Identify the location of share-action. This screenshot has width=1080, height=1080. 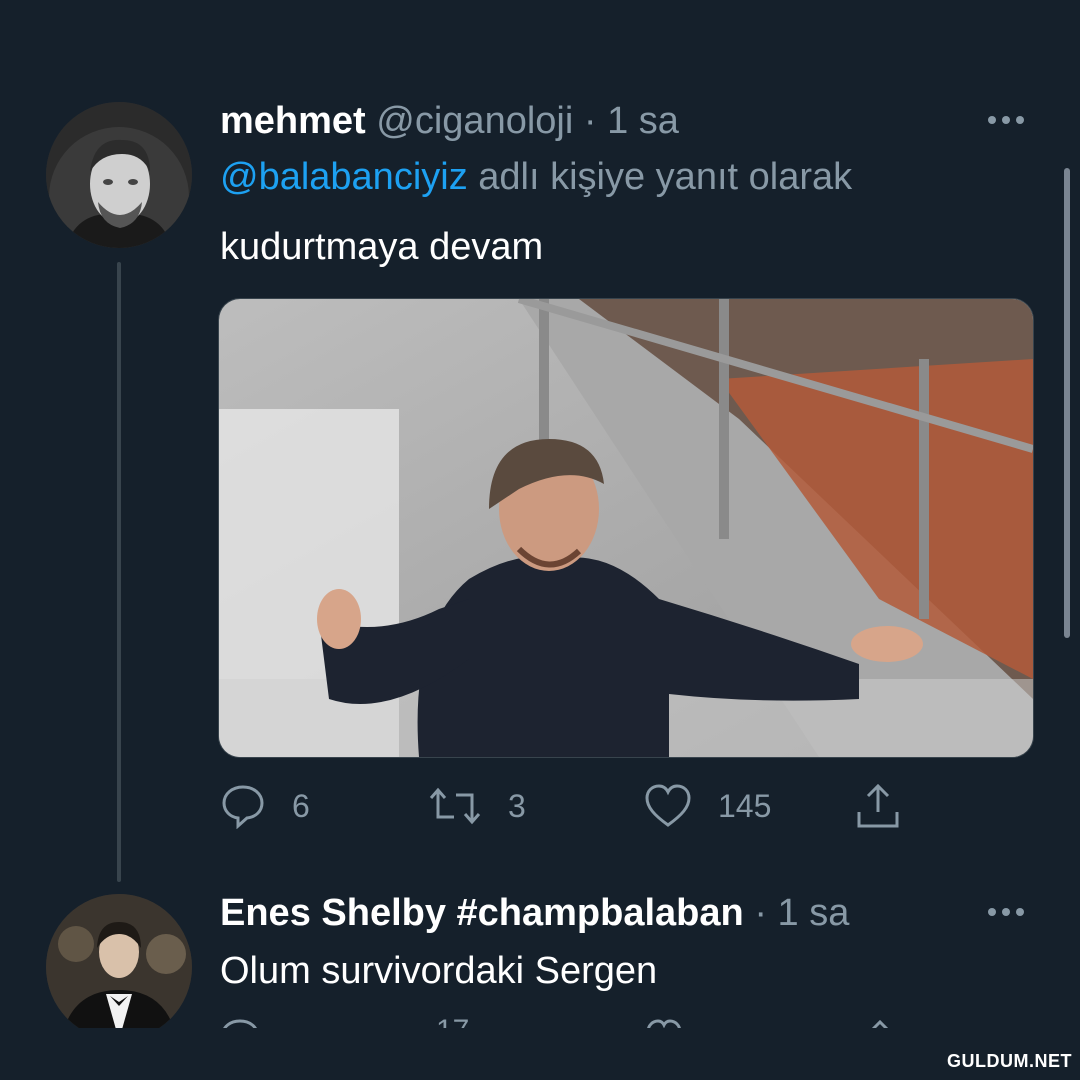
(878, 806).